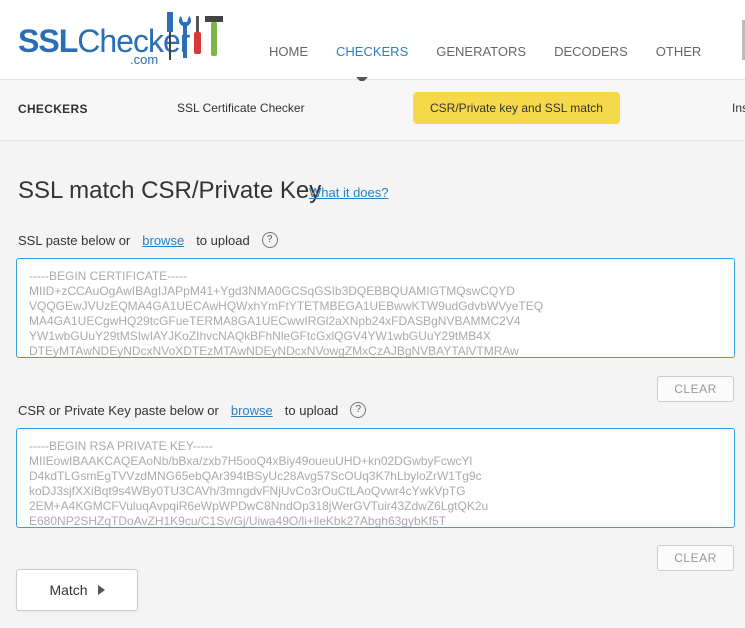 Image resolution: width=745 pixels, height=628 pixels. I want to click on ssl-browse-link: browse, so click(163, 240).